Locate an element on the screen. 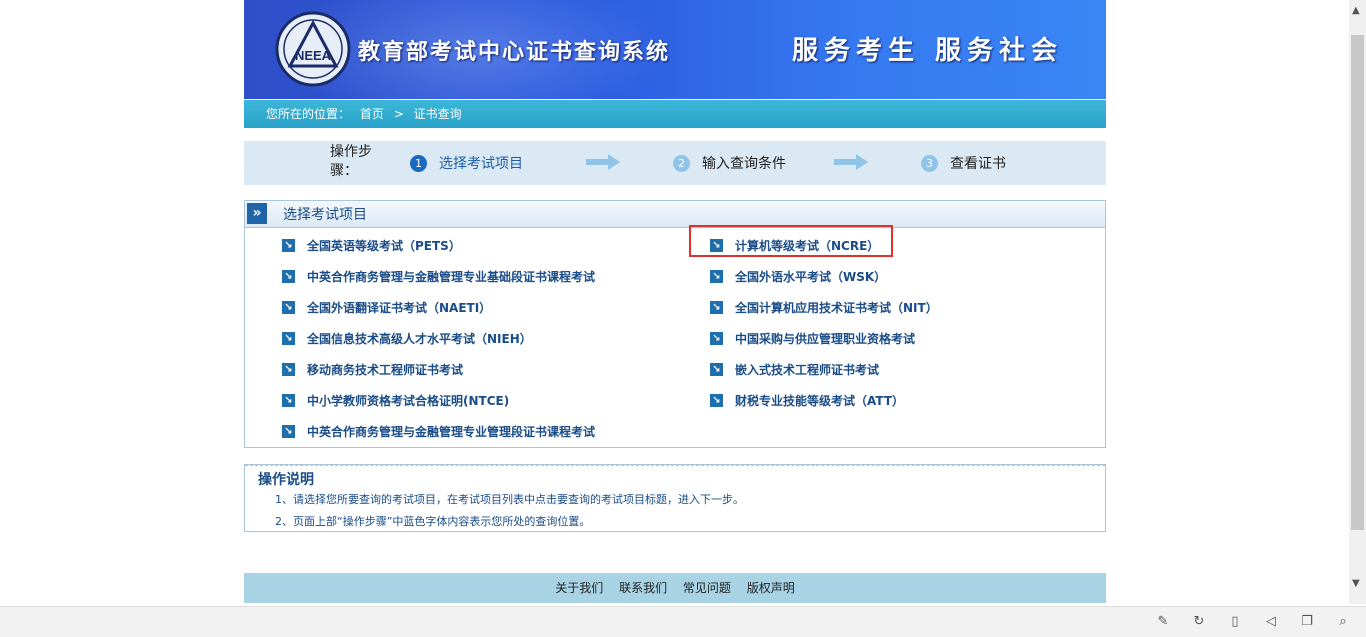  instructions-title: 操作说明 is located at coordinates (286, 480).